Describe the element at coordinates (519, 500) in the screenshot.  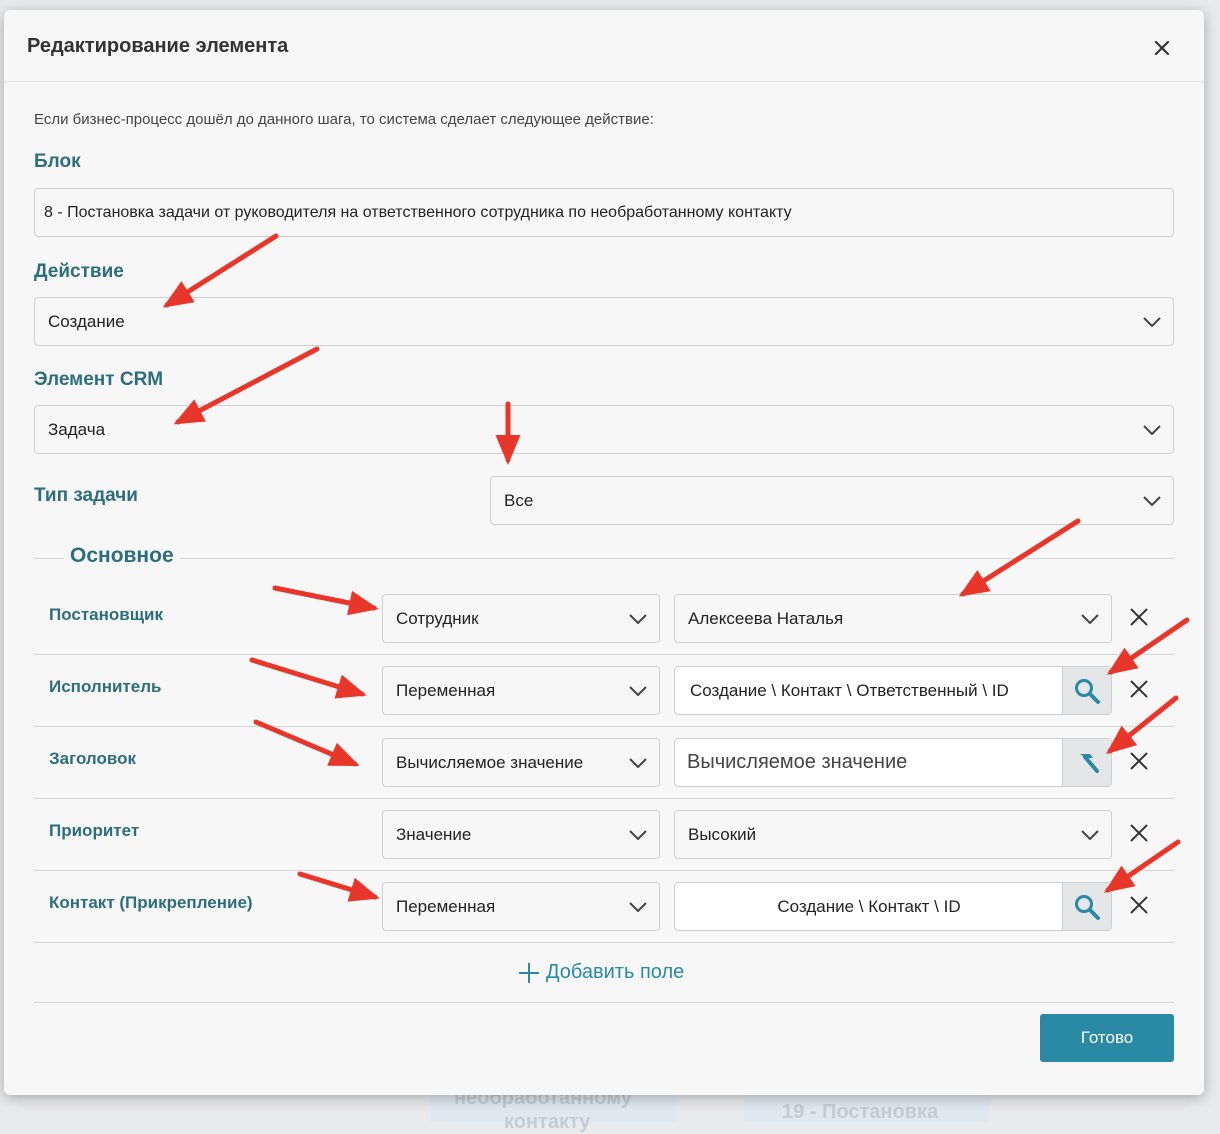
I see `task-type-value: Все` at that location.